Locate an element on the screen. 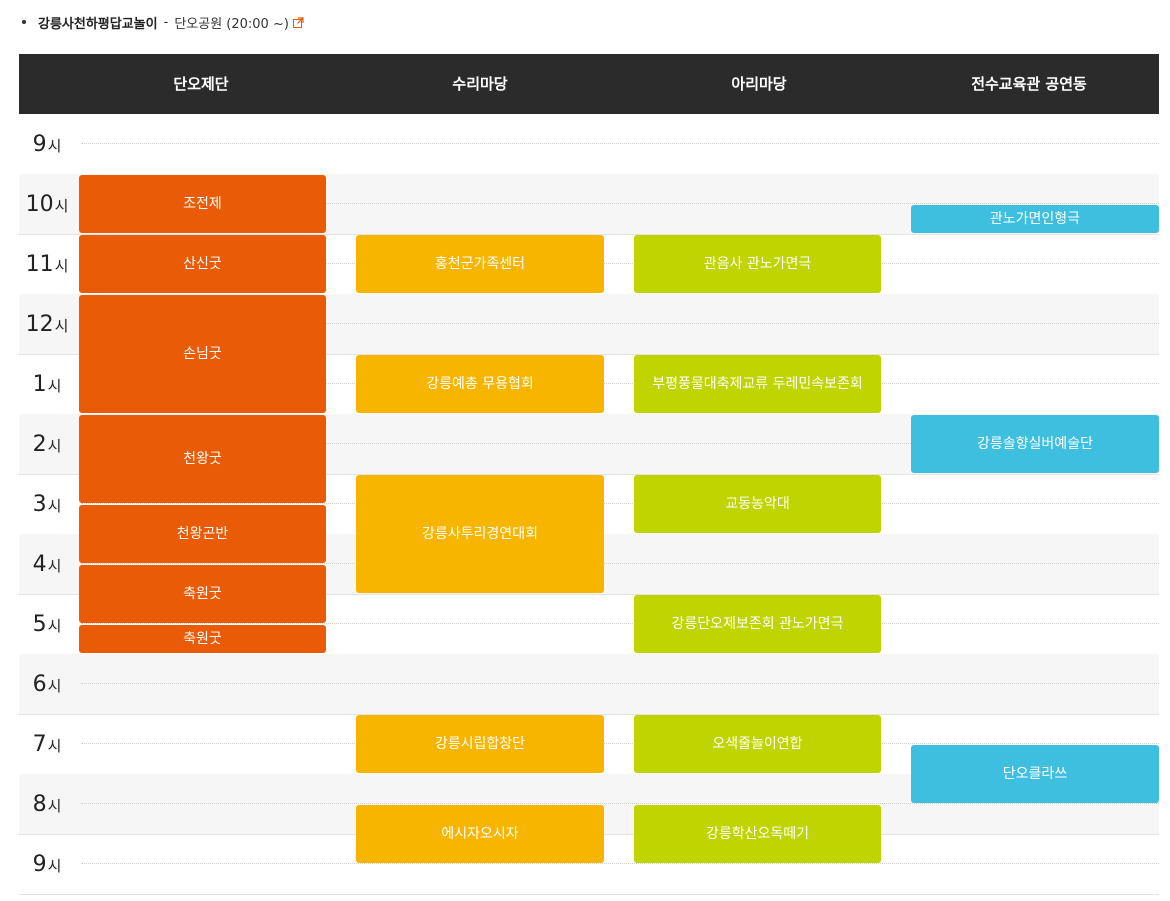 The image size is (1170, 901). schedule-event: 홍천군가족센터 is located at coordinates (480, 264).